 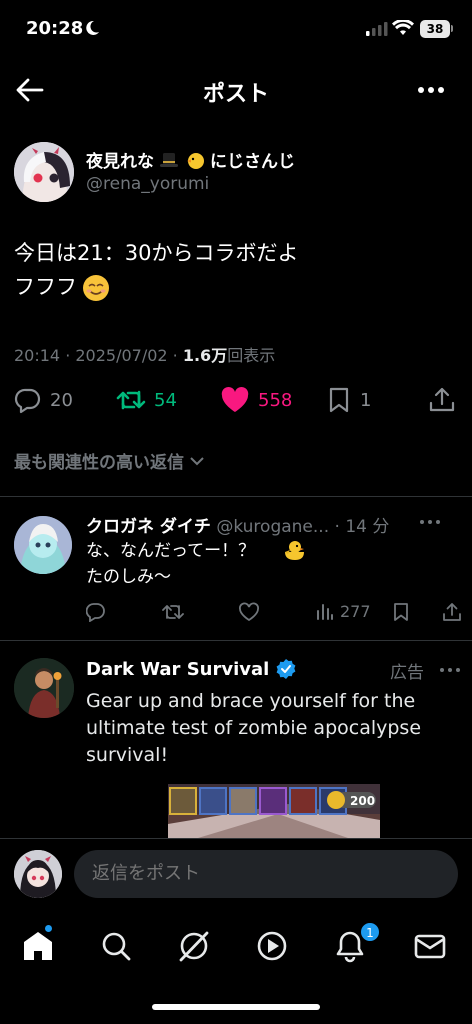 I want to click on search-icon, so click(x=116, y=946).